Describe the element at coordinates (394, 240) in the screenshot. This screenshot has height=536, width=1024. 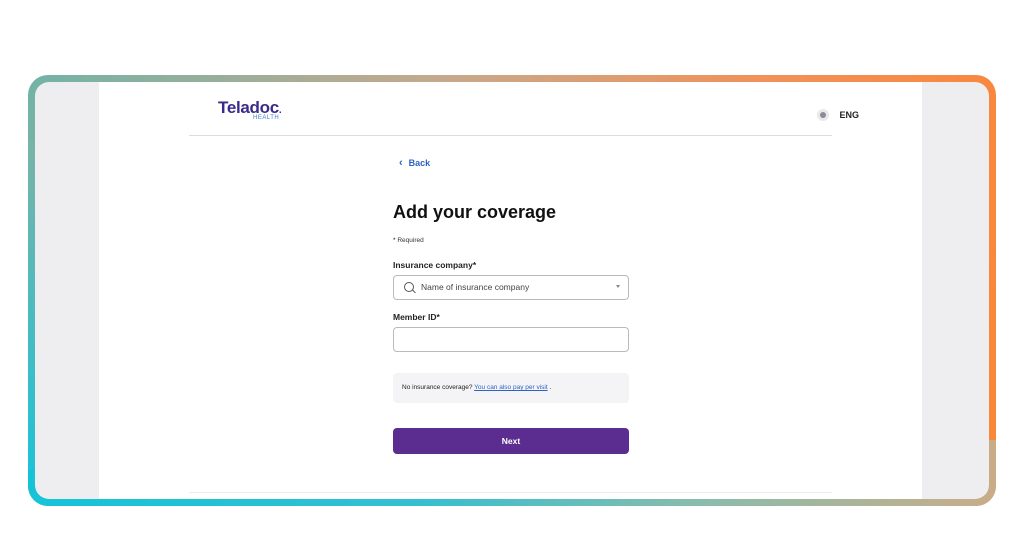
I see `required-star: *` at that location.